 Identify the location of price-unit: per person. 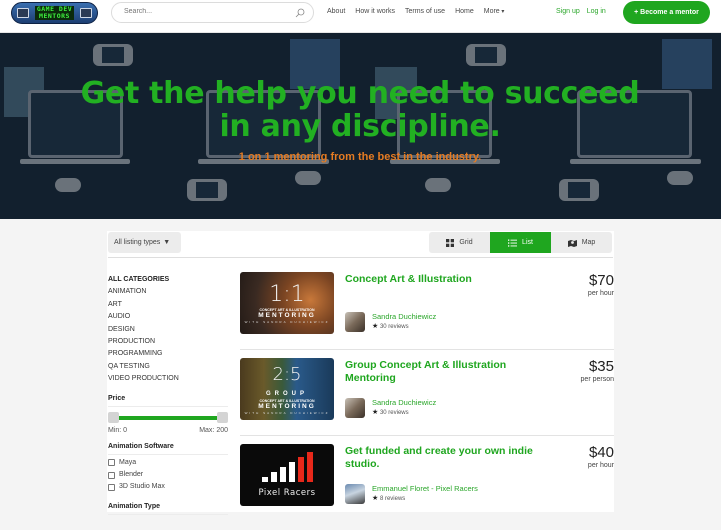
(597, 379).